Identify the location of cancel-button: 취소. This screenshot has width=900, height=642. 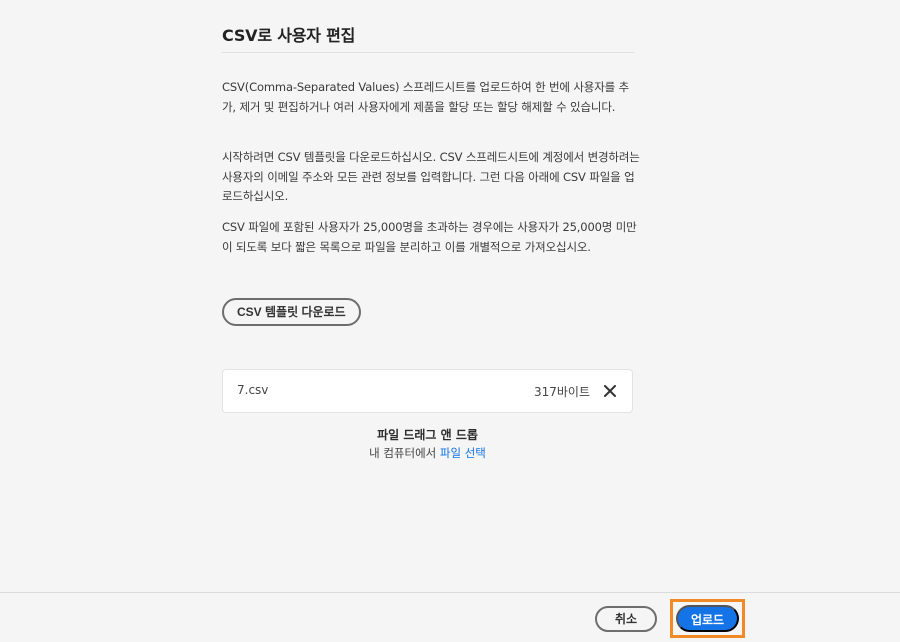
(626, 619).